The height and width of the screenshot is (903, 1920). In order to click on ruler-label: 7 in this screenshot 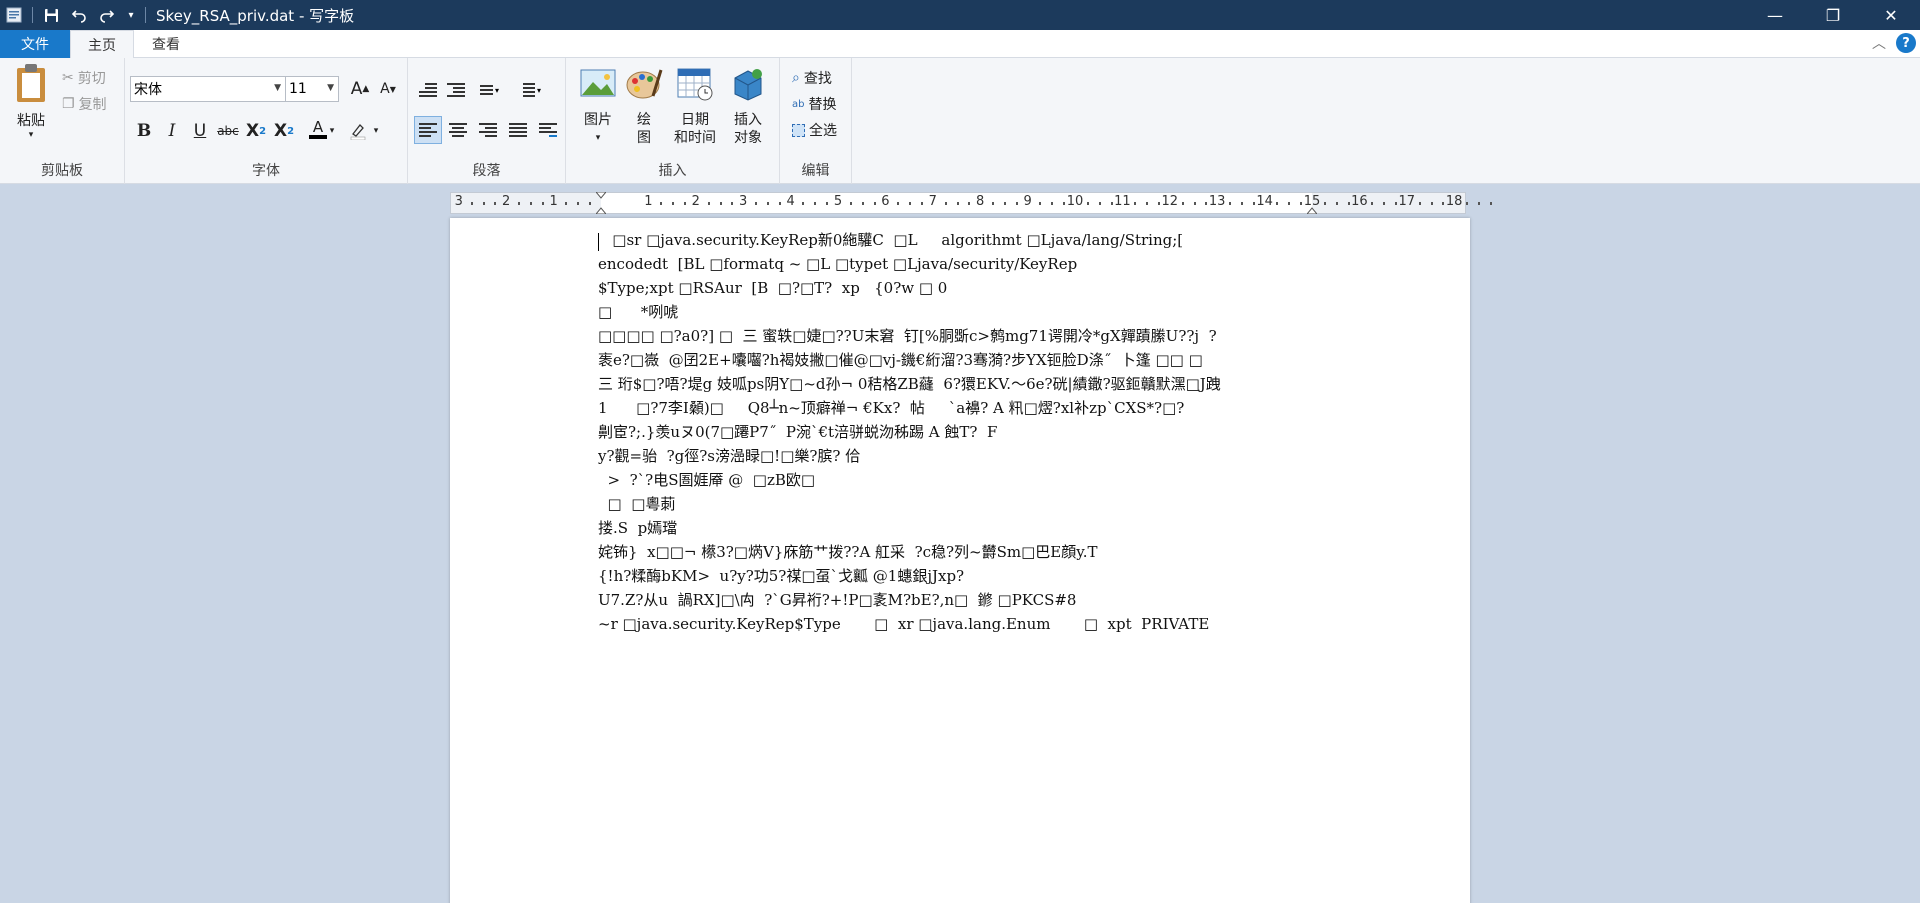, I will do `click(932, 201)`.